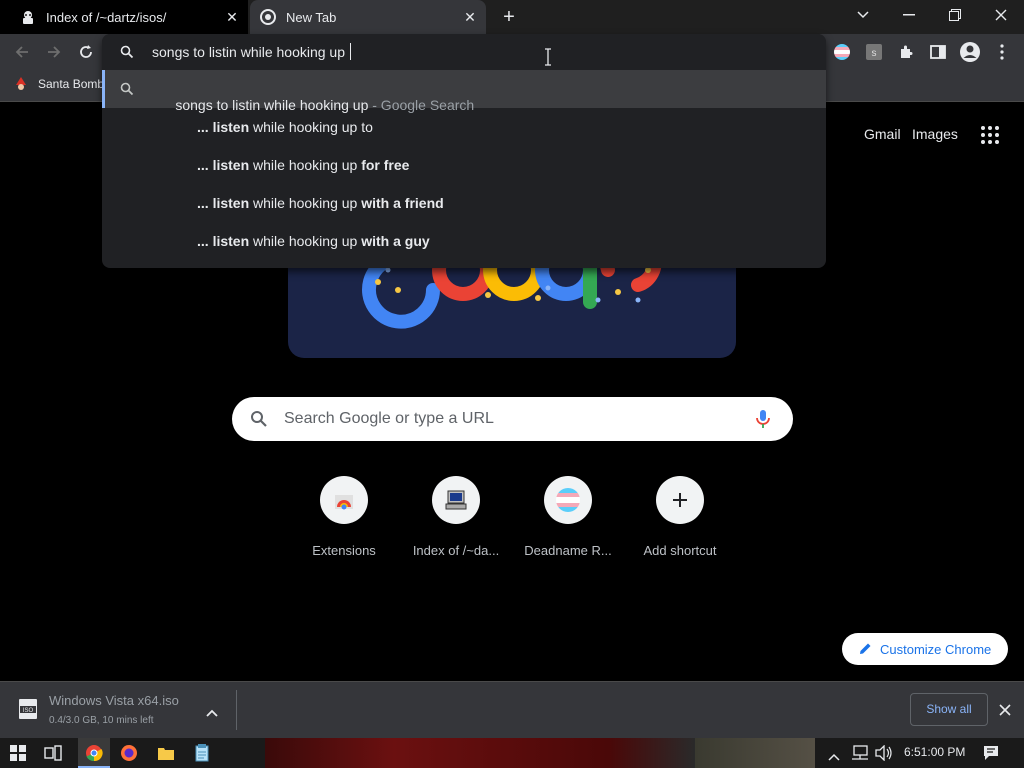 Image resolution: width=1024 pixels, height=768 pixels. I want to click on extensions-puzzle-icon, so click(906, 52).